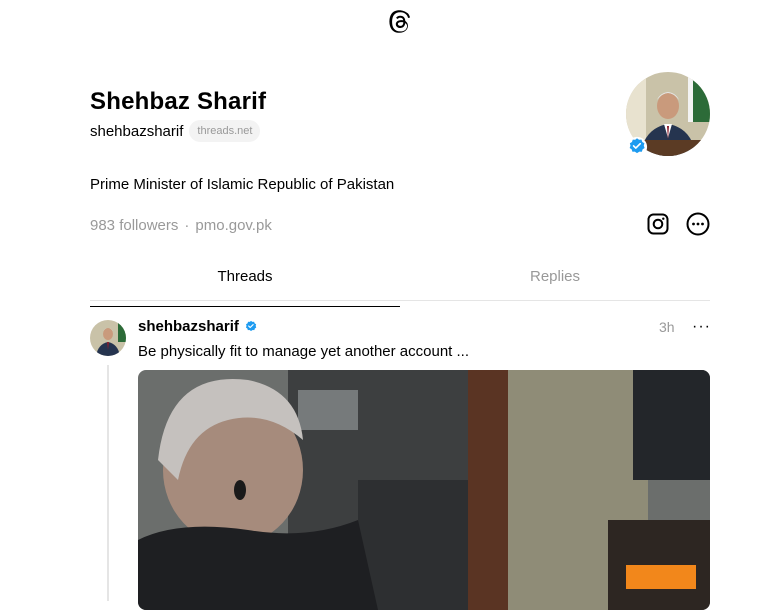 The height and width of the screenshot is (610, 777). Describe the element at coordinates (134, 225) in the screenshot. I see `followers-count: 983 followers` at that location.